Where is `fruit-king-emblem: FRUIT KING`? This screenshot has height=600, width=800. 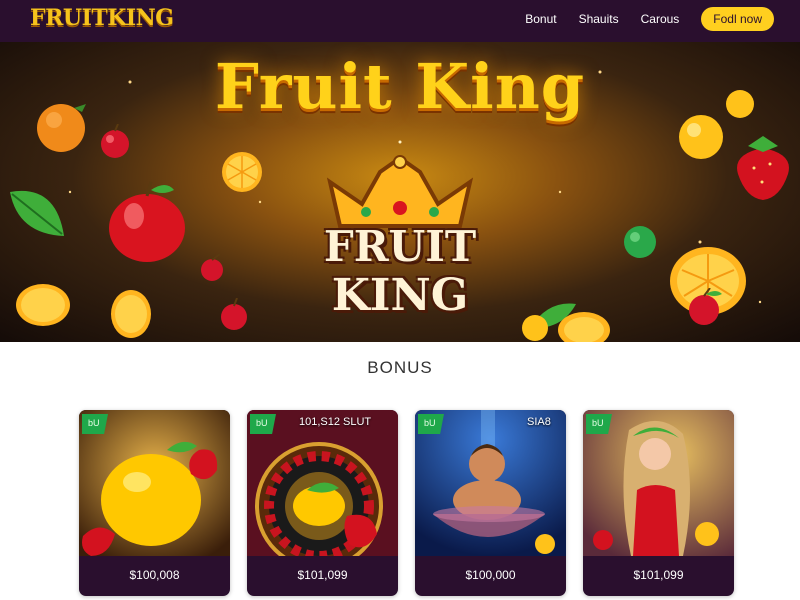
fruit-king-emblem: FRUIT KING is located at coordinates (400, 246).